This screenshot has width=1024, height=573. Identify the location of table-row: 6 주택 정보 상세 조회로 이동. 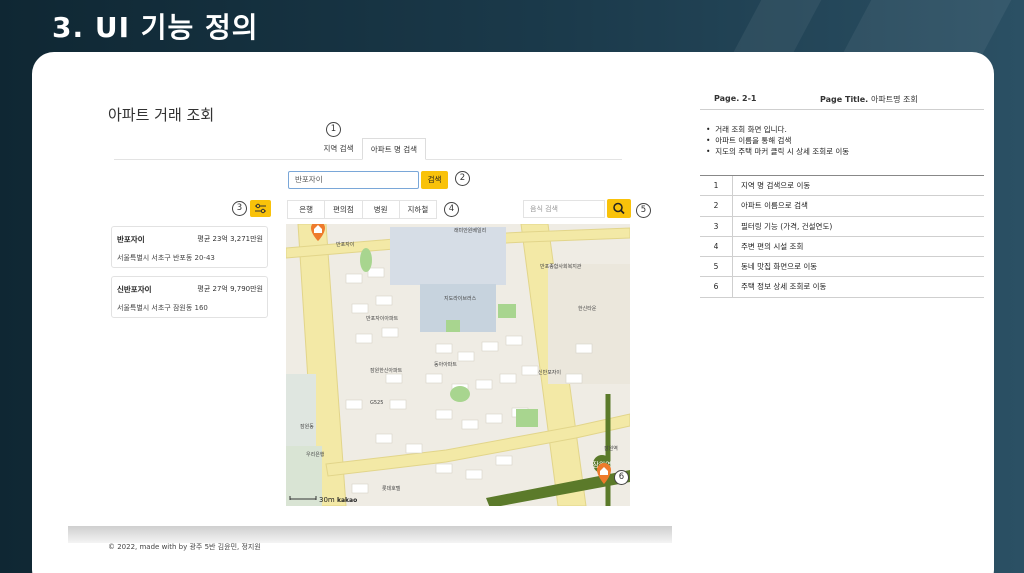
(842, 287).